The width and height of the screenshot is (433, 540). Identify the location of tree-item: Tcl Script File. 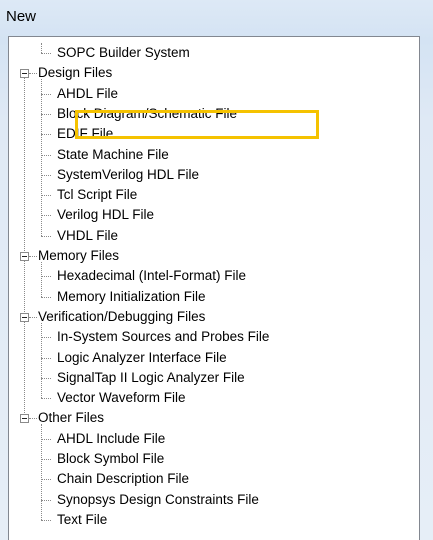
(97, 195).